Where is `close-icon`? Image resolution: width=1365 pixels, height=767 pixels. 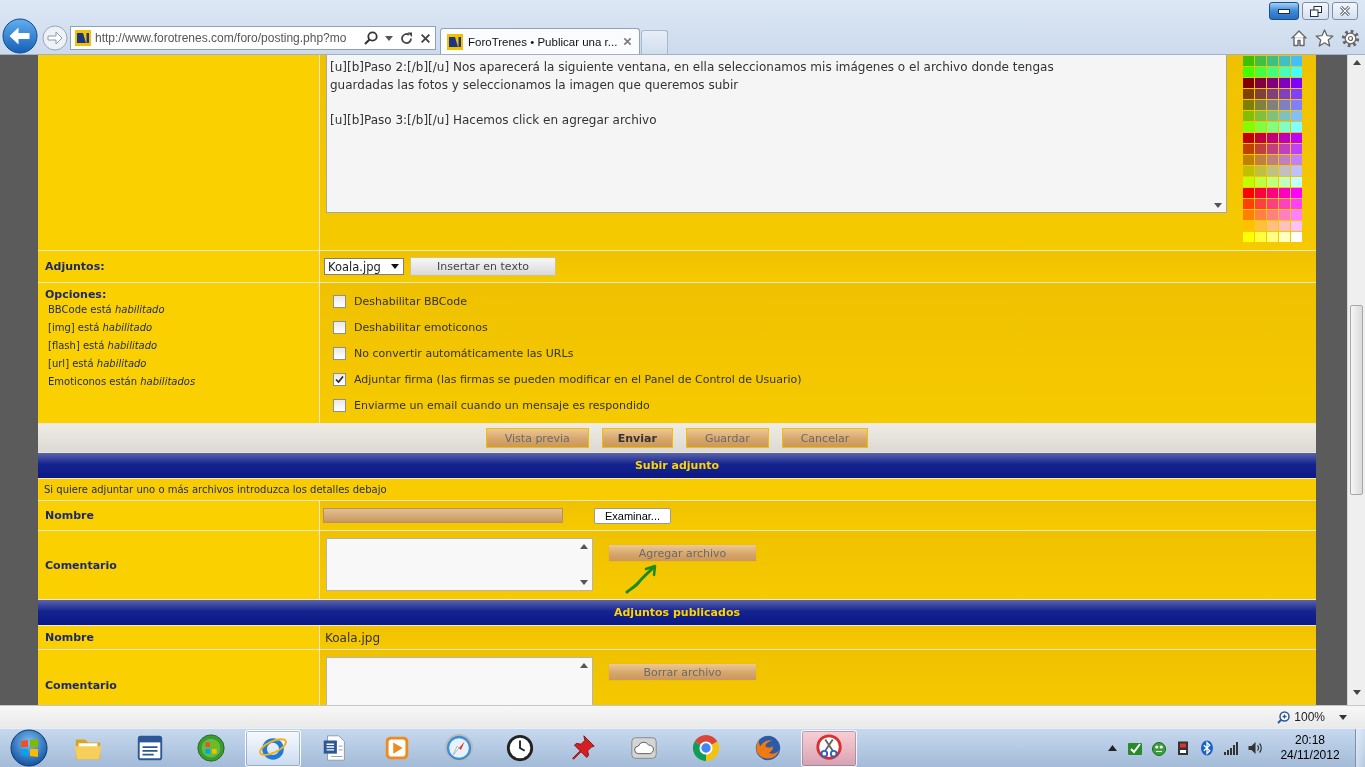
close-icon is located at coordinates (627, 41).